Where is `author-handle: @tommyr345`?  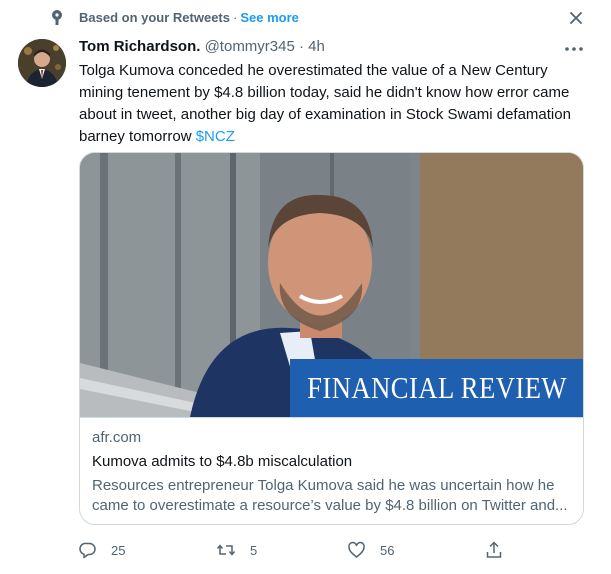 author-handle: @tommyr345 is located at coordinates (250, 46).